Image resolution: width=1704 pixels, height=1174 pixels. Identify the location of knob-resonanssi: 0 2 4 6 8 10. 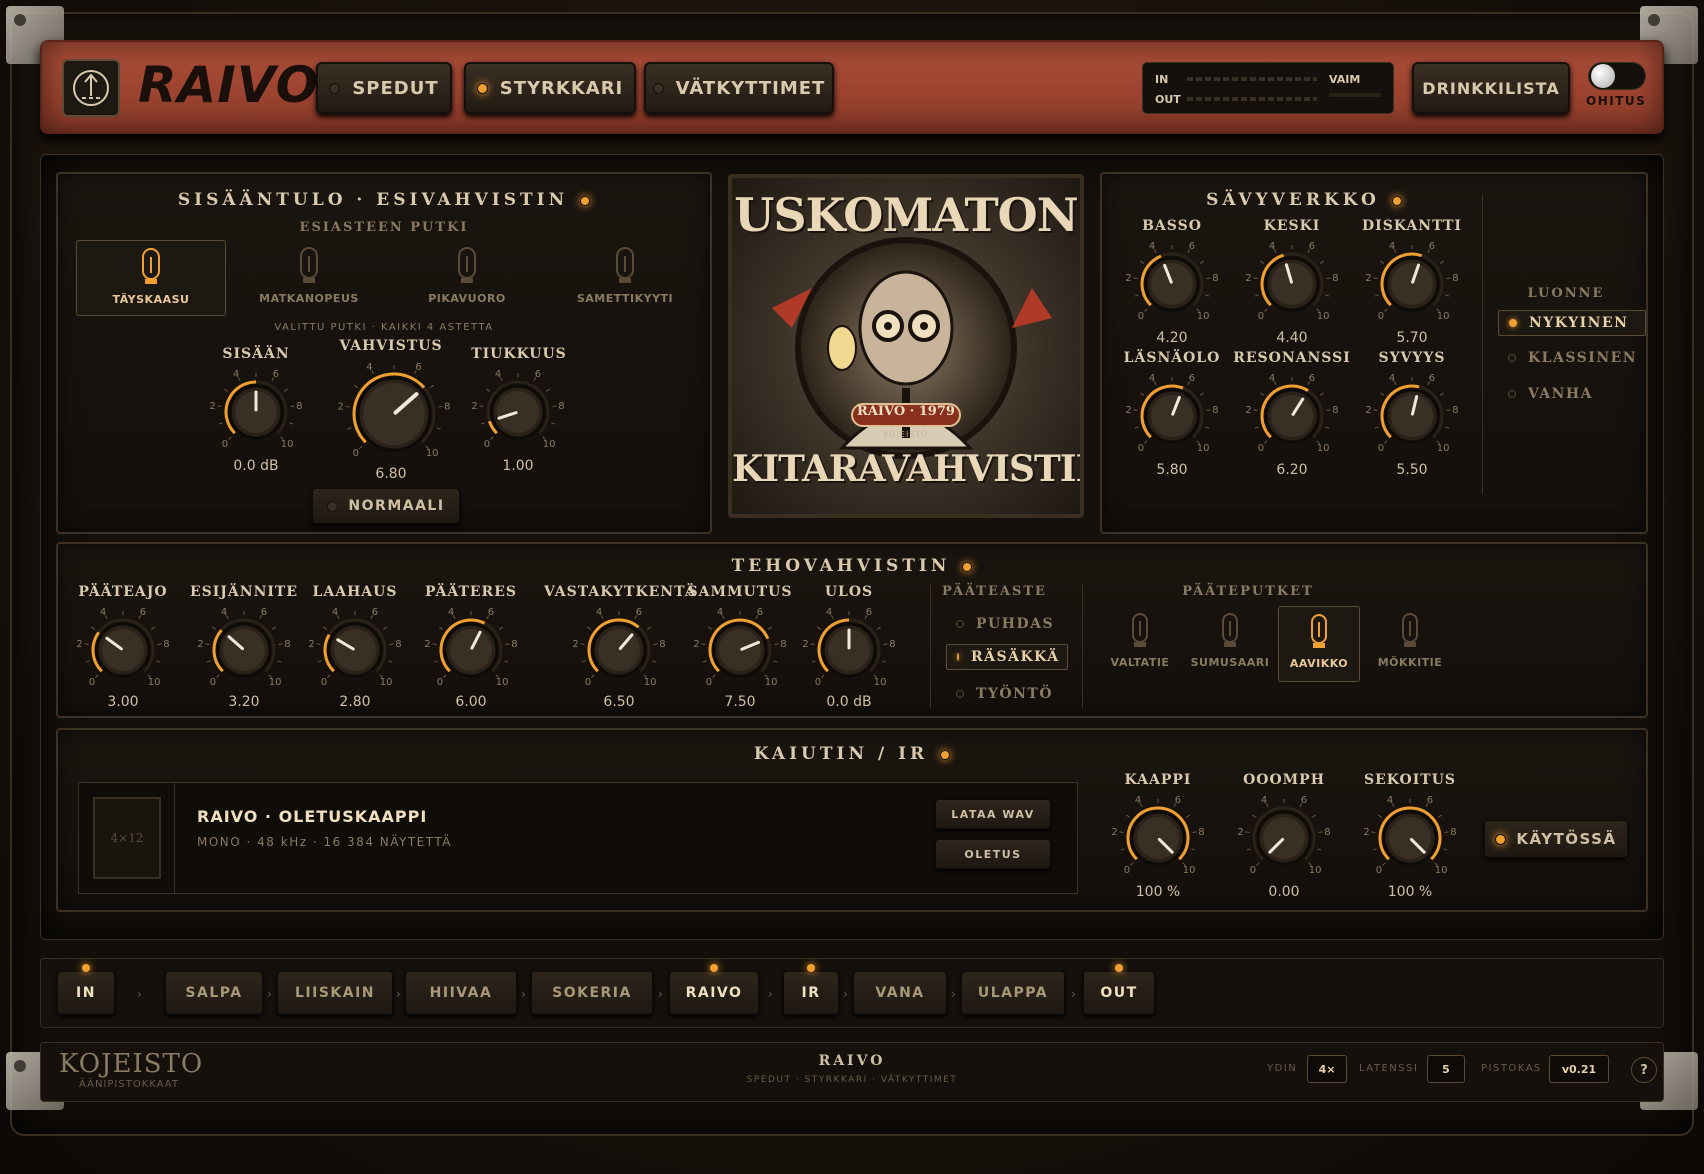
(1292, 418).